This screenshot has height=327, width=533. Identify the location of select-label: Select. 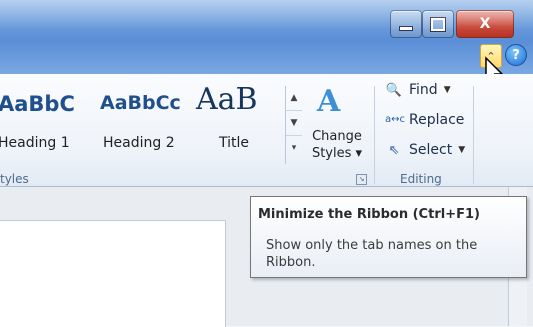
(431, 150).